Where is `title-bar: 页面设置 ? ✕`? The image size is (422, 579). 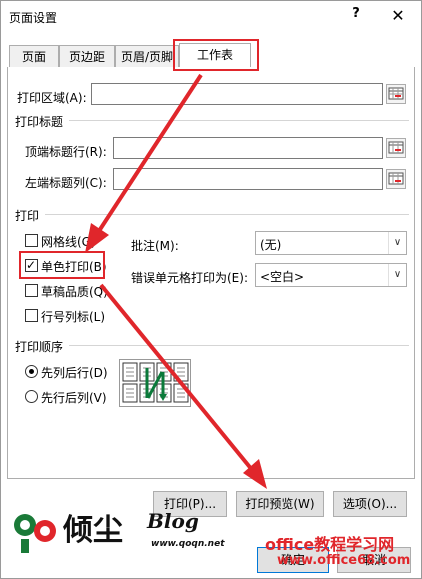 title-bar: 页面设置 ? ✕ is located at coordinates (211, 16).